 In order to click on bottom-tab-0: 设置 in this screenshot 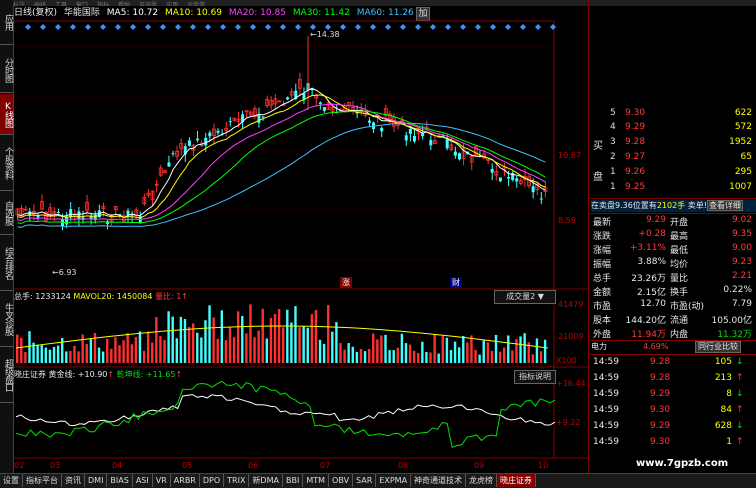, I will do `click(11, 480)`.